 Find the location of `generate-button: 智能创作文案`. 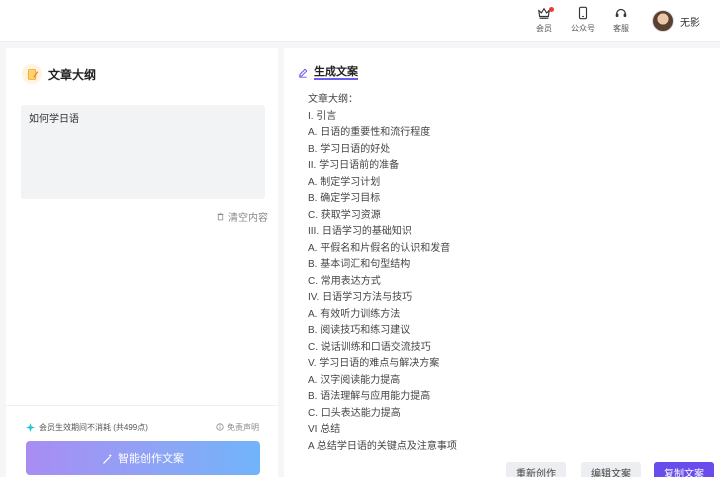

generate-button: 智能创作文案 is located at coordinates (143, 458).